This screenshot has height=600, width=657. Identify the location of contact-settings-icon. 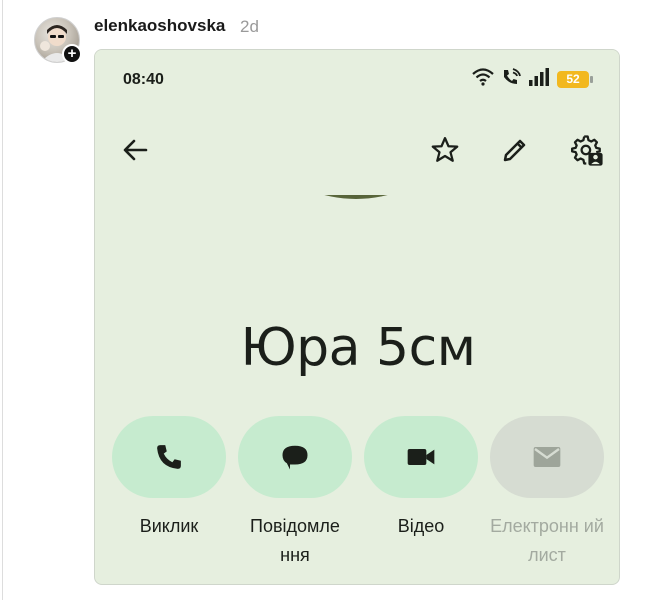
(586, 150).